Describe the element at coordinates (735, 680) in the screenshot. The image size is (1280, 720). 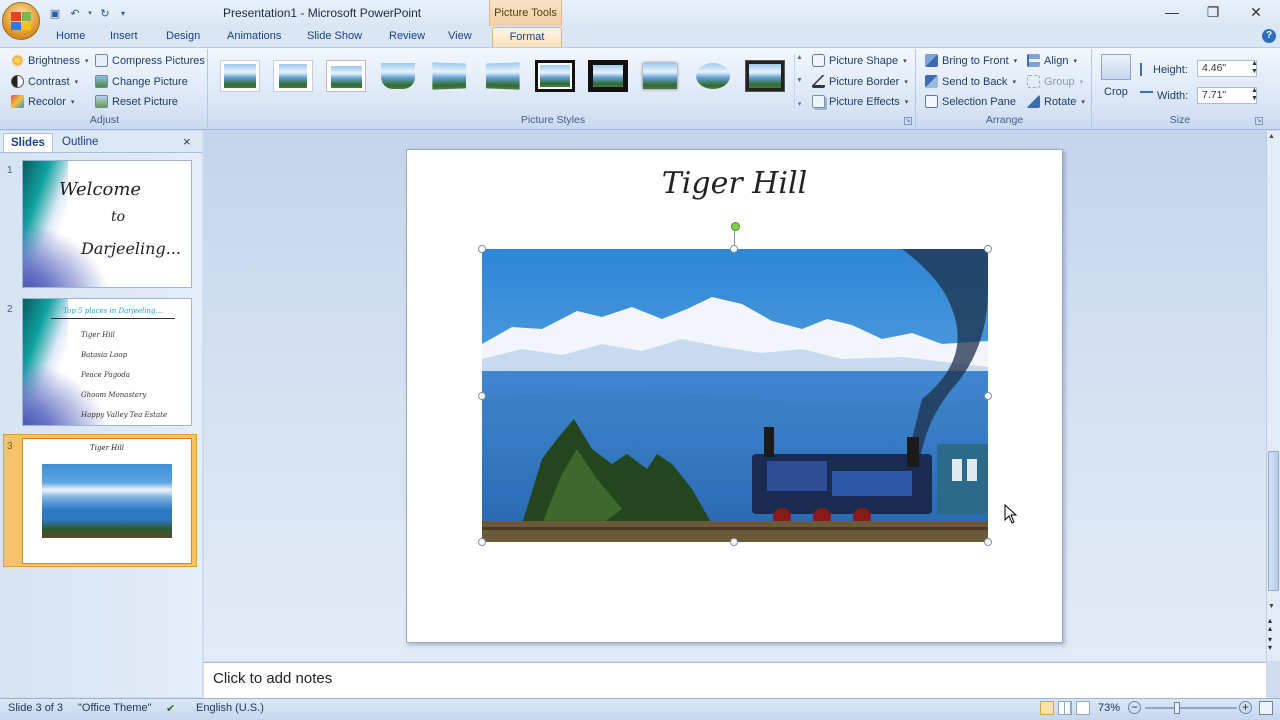
I see `notes-pane` at that location.